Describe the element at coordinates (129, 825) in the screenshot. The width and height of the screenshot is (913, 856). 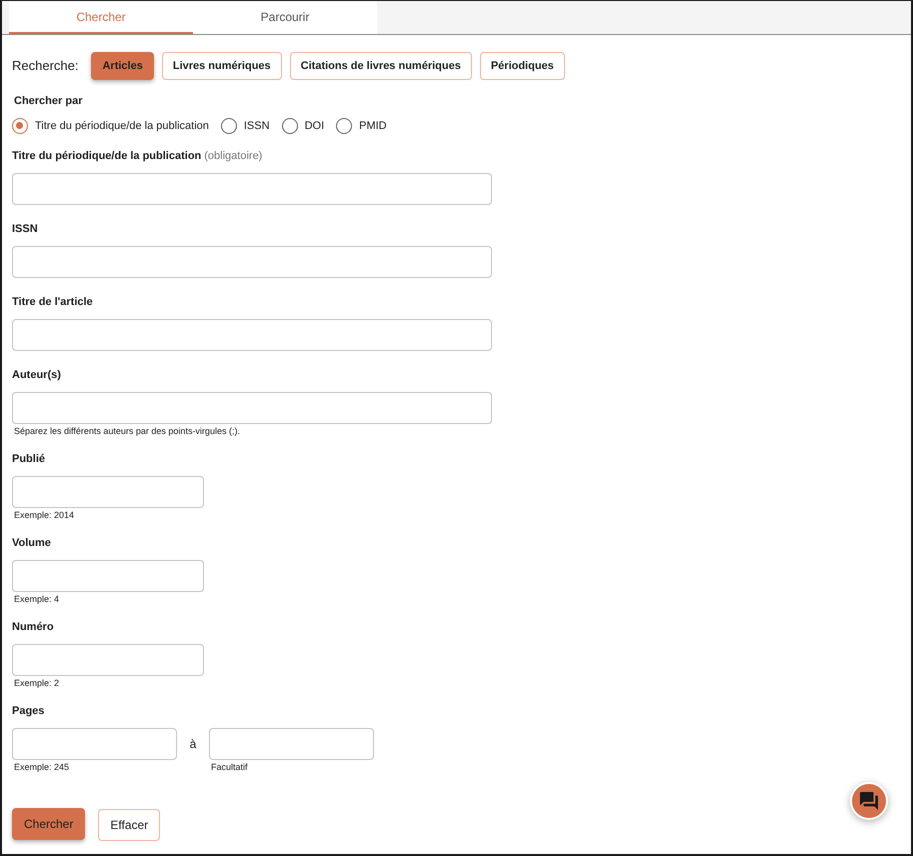
I see `clear-button: Effacer` at that location.